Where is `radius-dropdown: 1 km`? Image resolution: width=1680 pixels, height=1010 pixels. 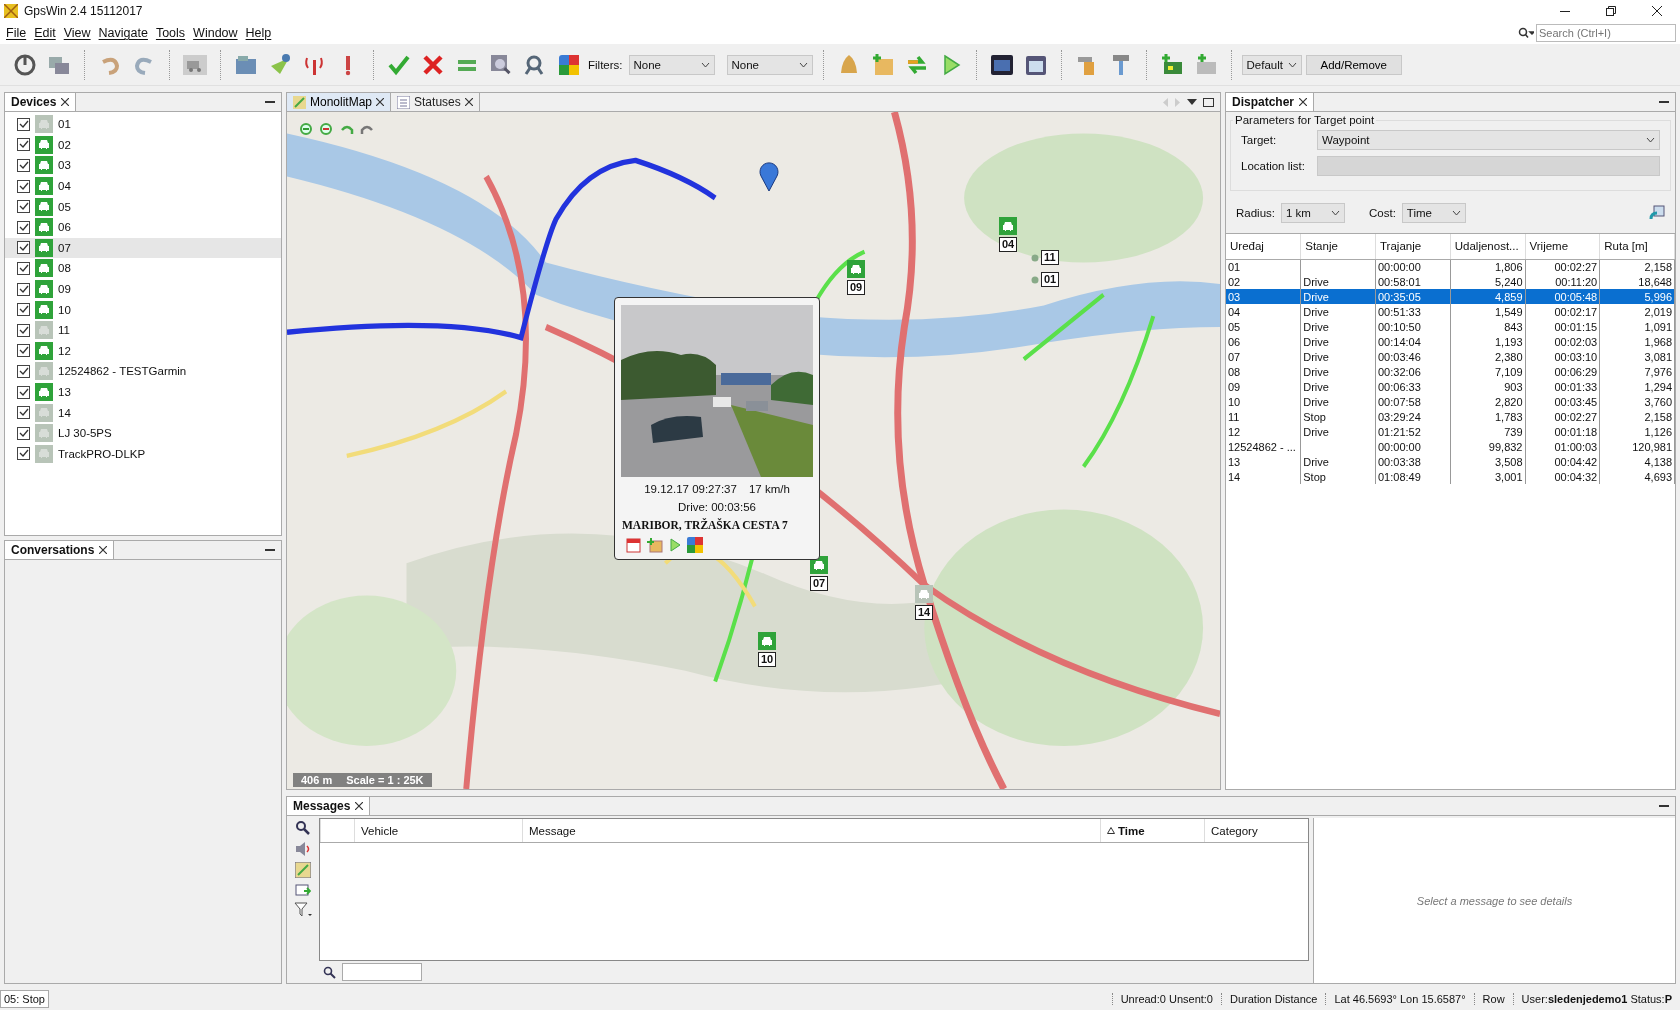
radius-dropdown: 1 km is located at coordinates (1313, 213).